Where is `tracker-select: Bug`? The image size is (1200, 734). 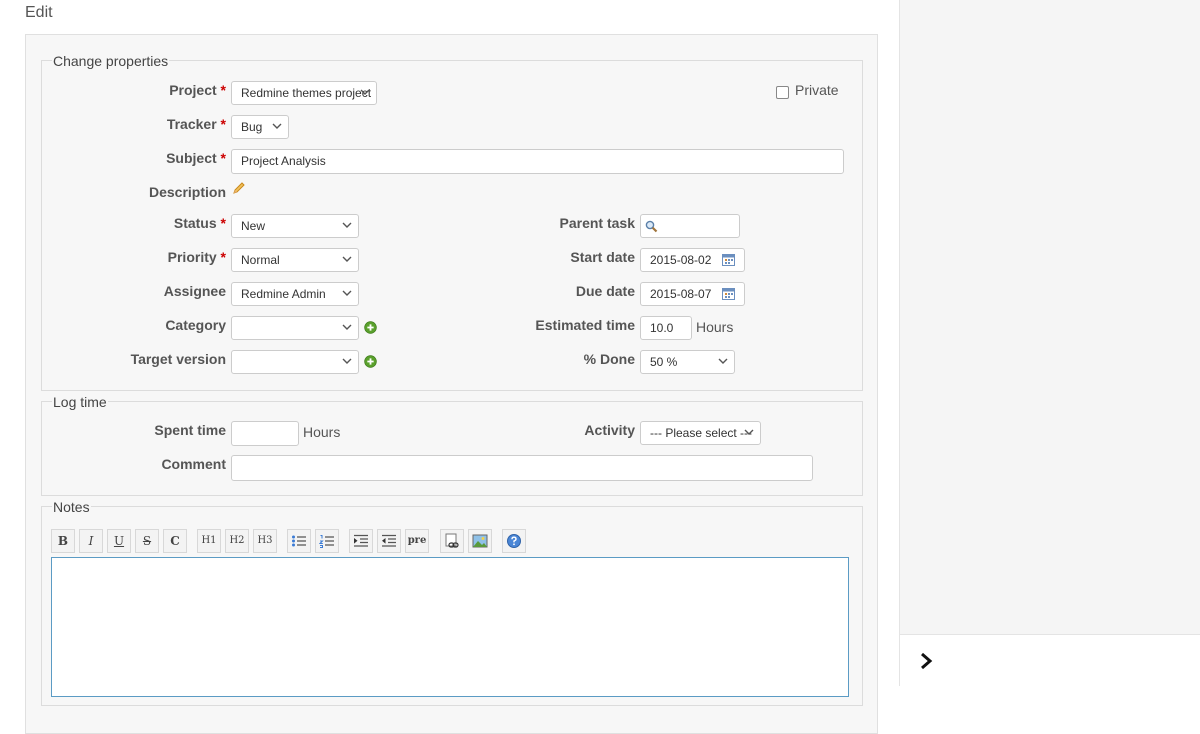 tracker-select: Bug is located at coordinates (260, 127).